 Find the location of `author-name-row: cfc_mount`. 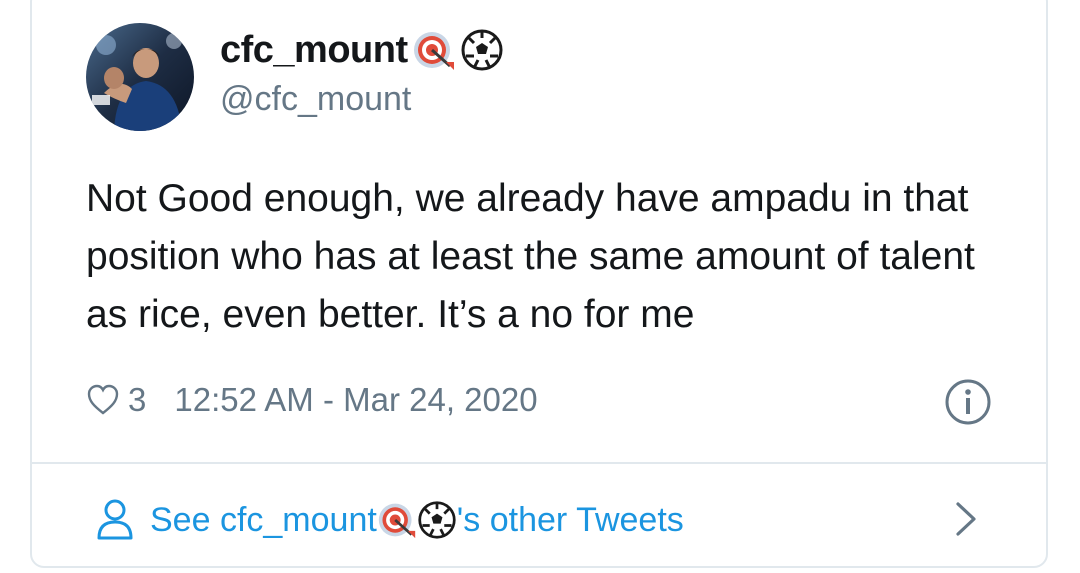

author-name-row: cfc_mount is located at coordinates (362, 50).